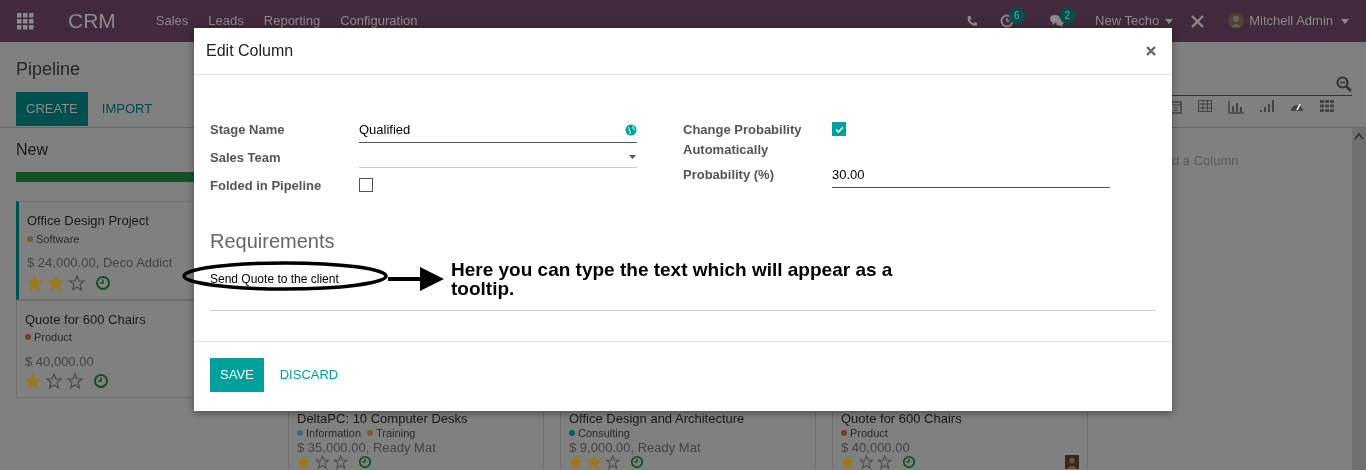 The height and width of the screenshot is (470, 1366). I want to click on card-amount: $ 9,000.00, Ready Mat, so click(635, 448).